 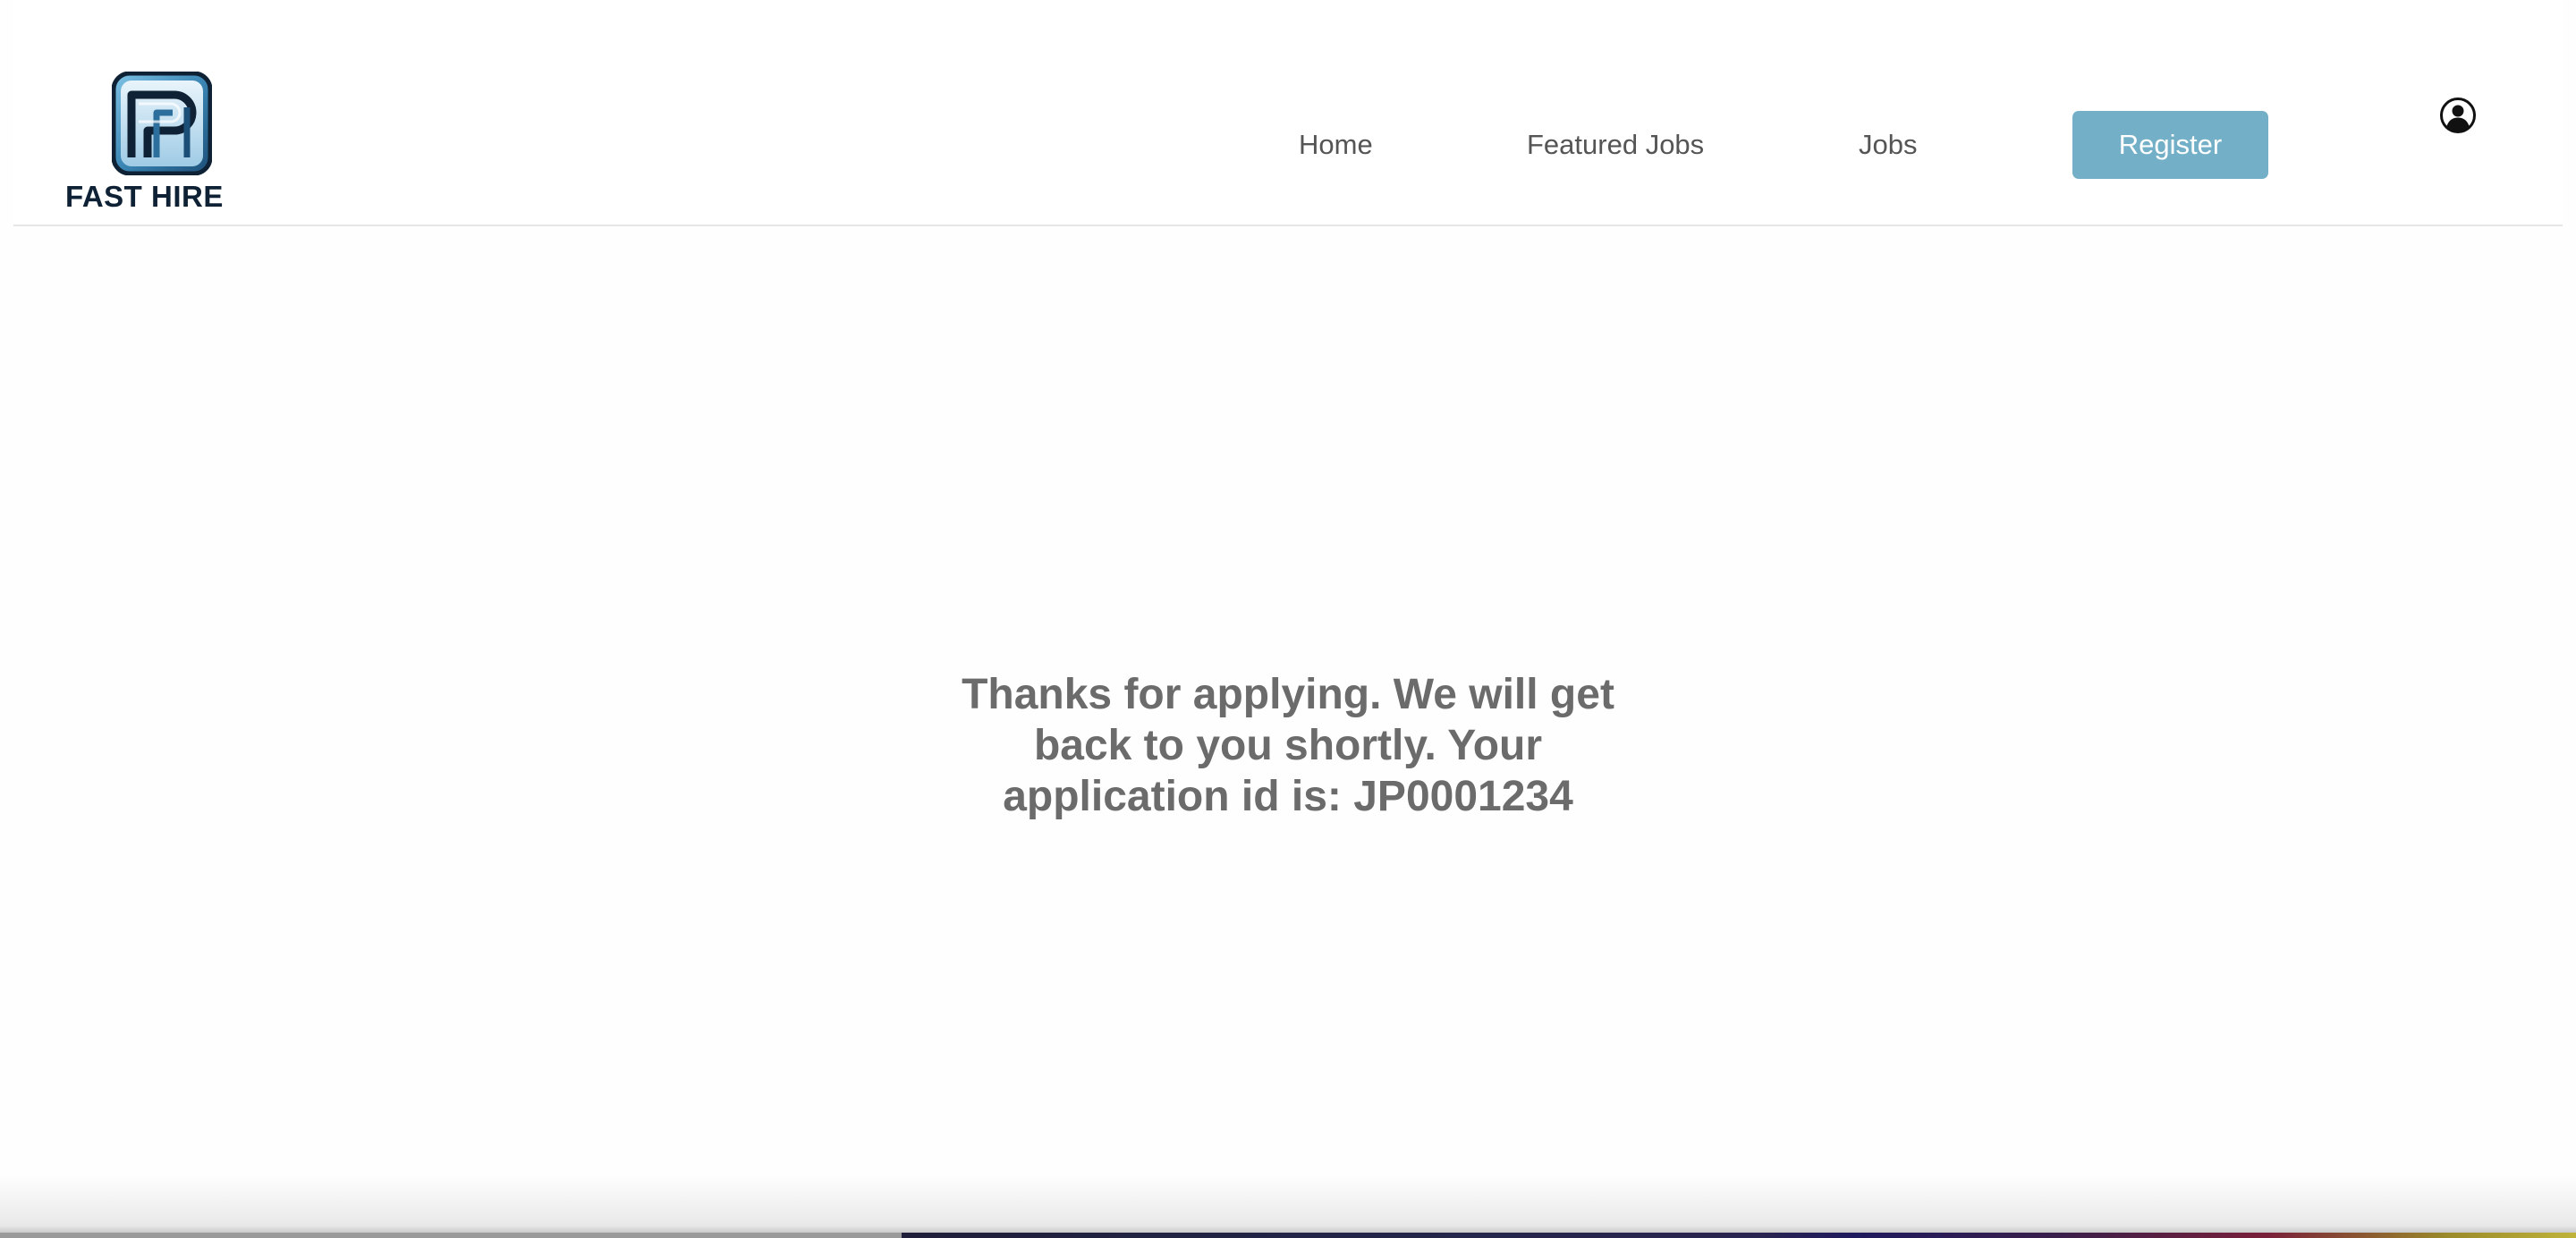 I want to click on nav-featured-jobs-link: Featured Jobs, so click(x=1615, y=145).